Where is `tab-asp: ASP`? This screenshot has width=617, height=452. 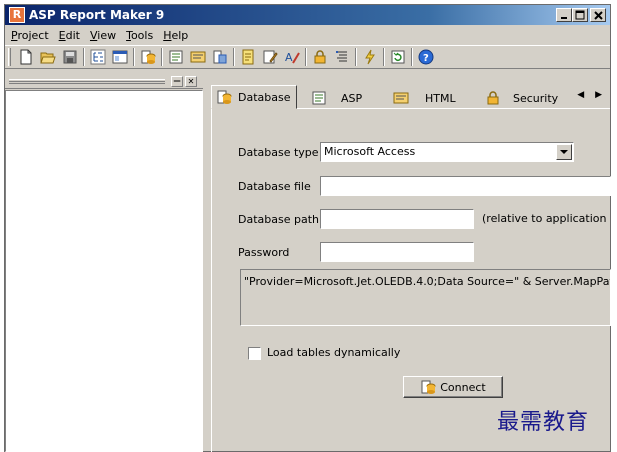
tab-asp: ASP is located at coordinates (342, 98).